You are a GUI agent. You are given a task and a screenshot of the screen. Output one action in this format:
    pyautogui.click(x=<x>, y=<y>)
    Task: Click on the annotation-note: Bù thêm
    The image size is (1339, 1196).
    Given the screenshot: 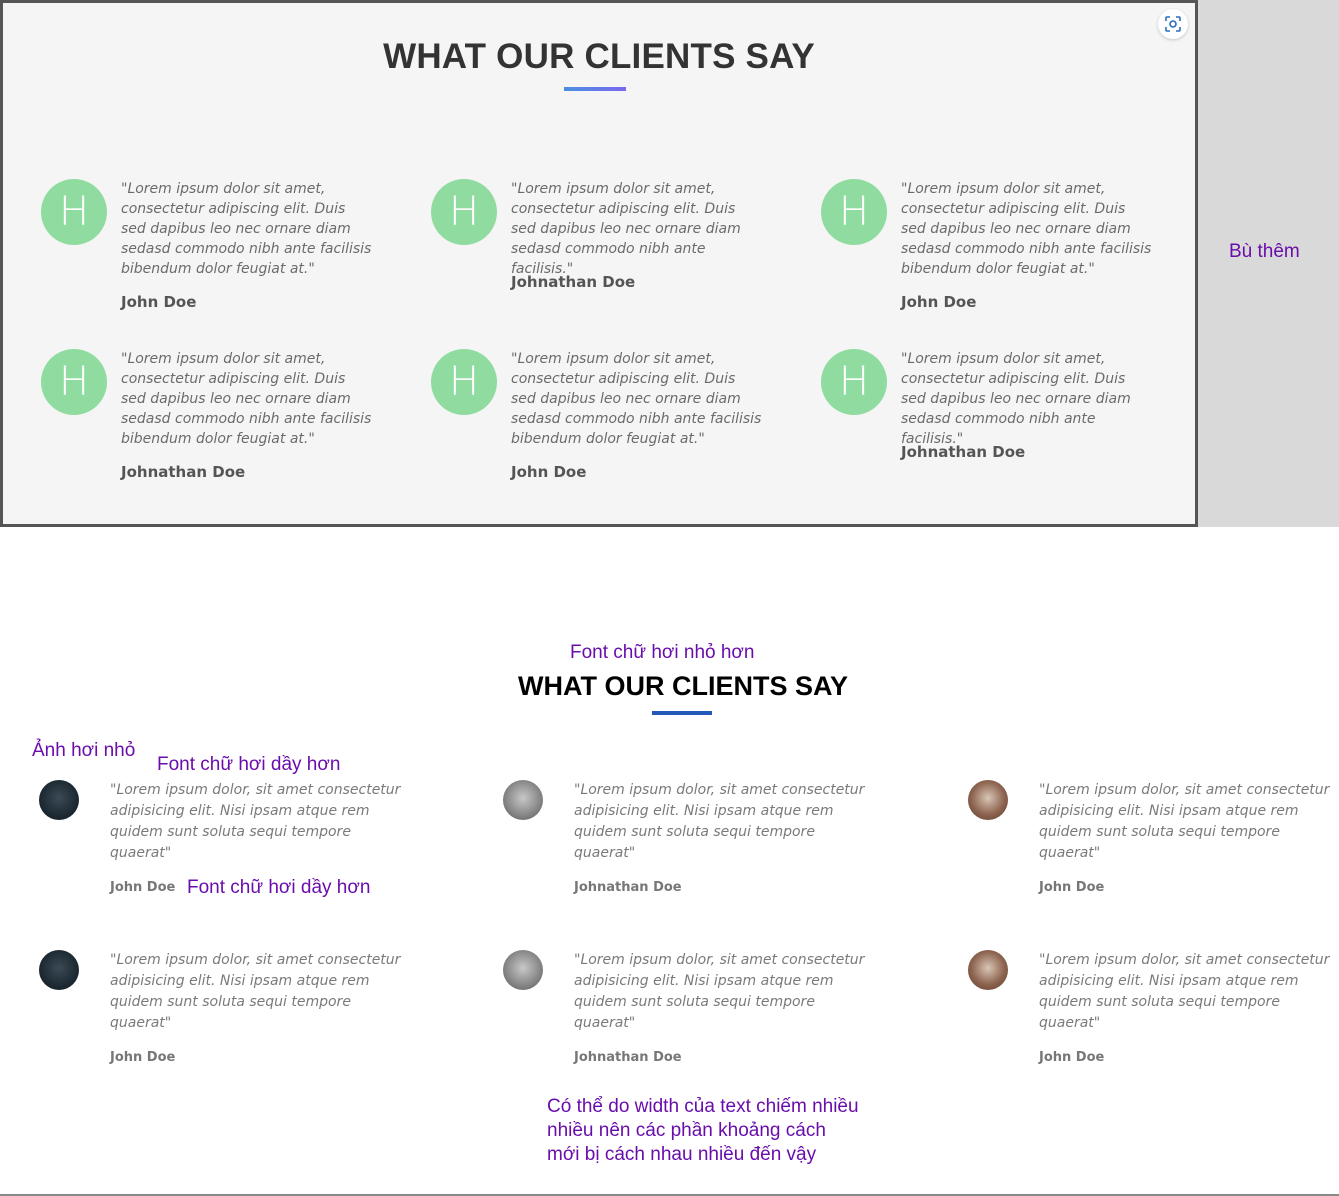 What is the action you would take?
    pyautogui.click(x=1264, y=251)
    